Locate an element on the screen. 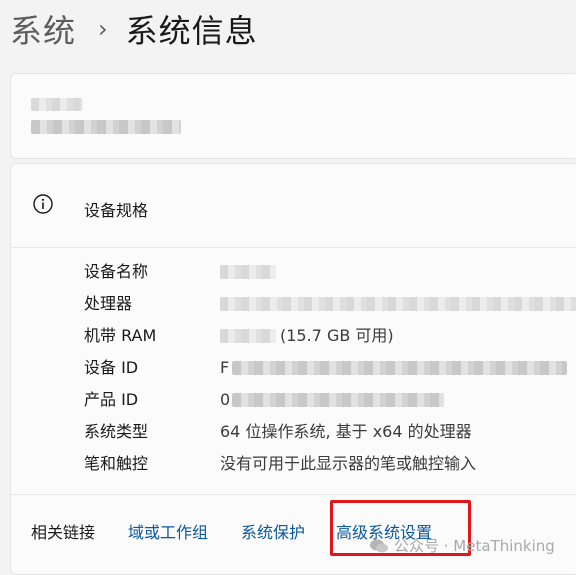 This screenshot has height=575, width=576. spec-label: 设备 ID is located at coordinates (111, 367).